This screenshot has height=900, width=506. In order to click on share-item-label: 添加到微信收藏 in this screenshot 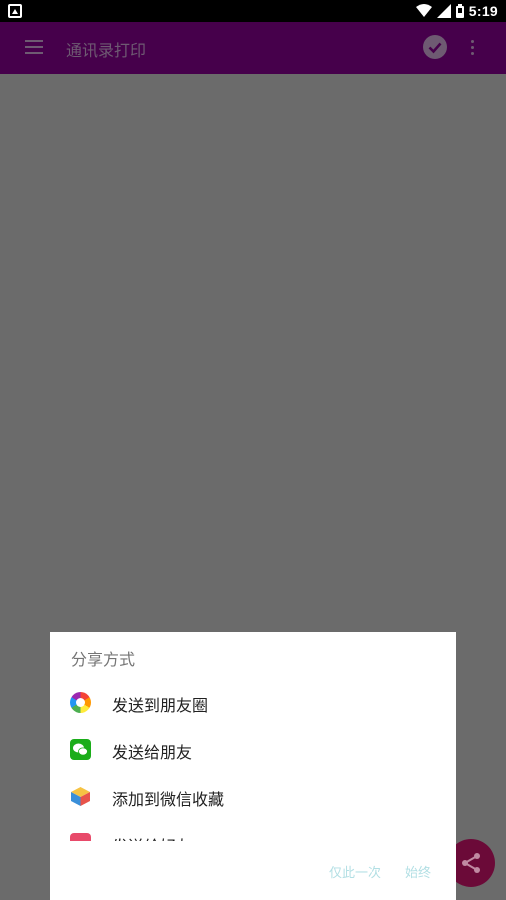, I will do `click(168, 799)`.